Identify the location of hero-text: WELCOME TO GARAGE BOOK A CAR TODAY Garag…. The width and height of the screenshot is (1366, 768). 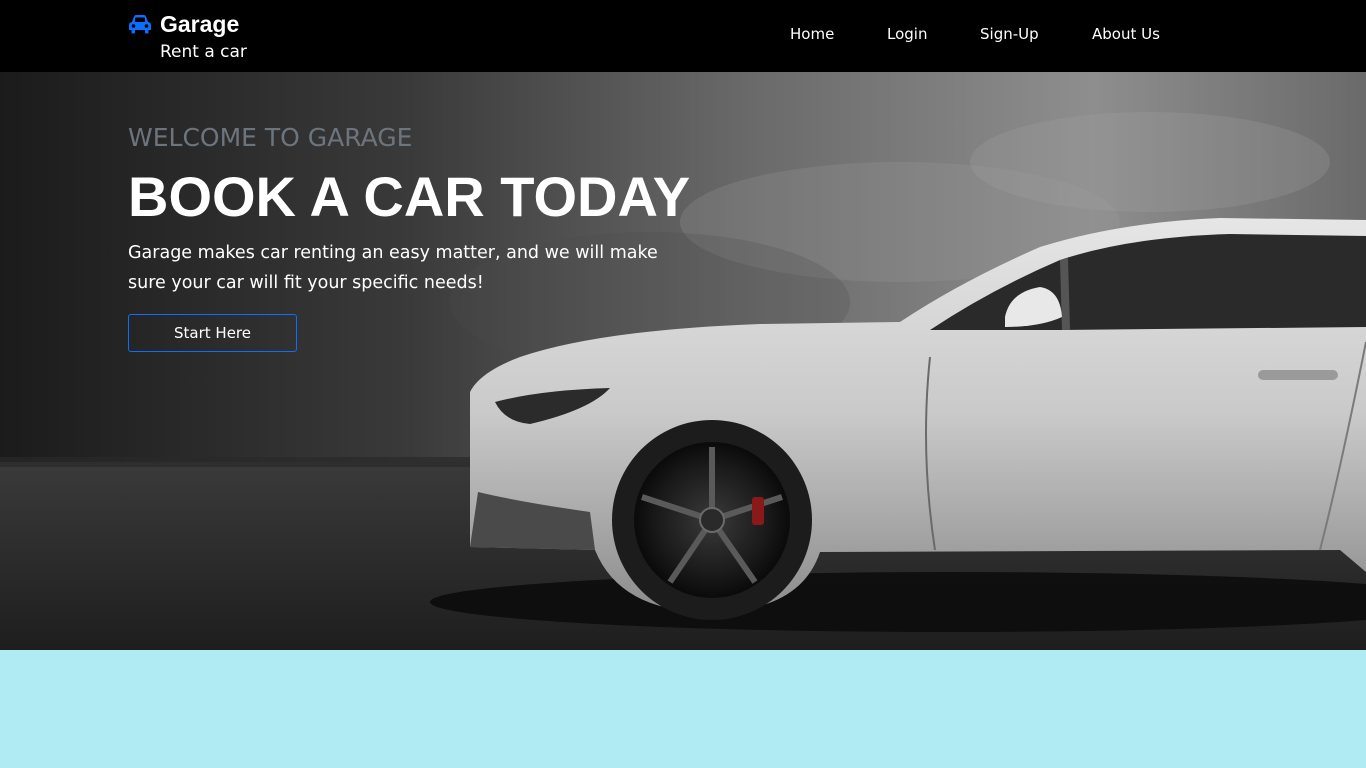
(409, 237).